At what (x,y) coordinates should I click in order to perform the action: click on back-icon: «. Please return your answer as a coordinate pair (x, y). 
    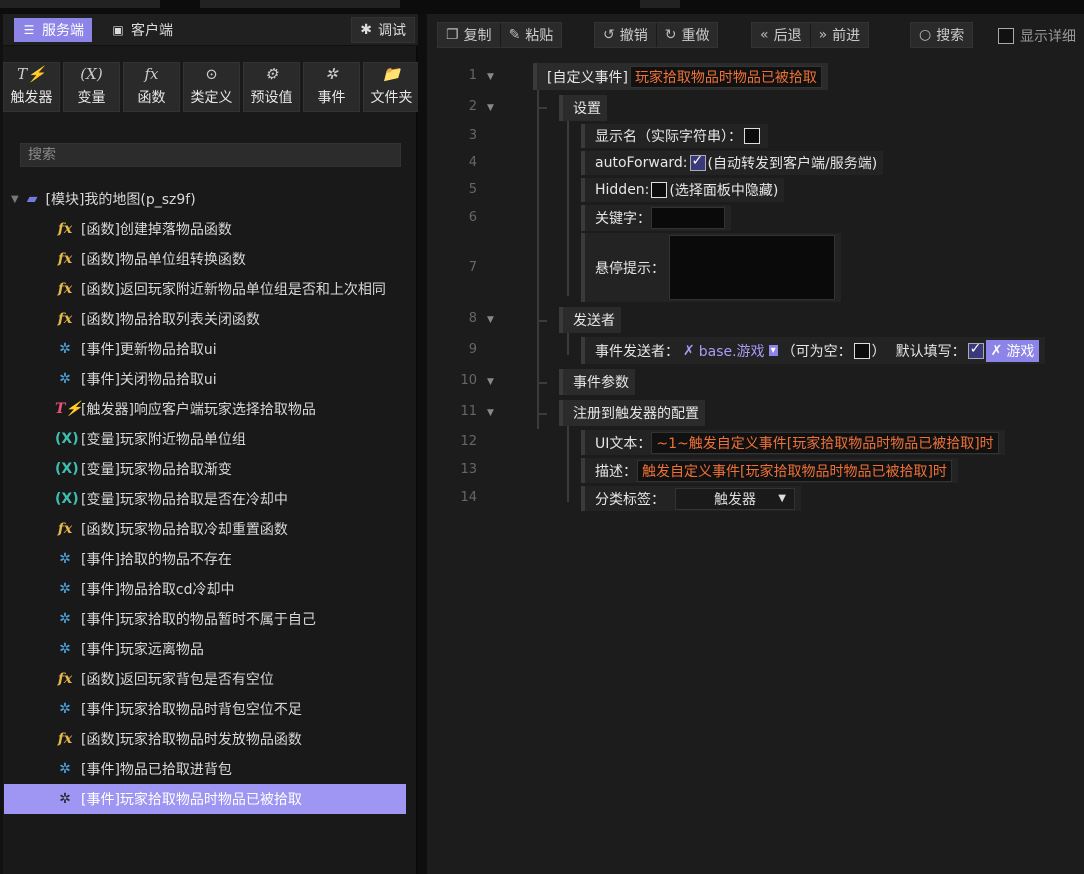
    Looking at the image, I should click on (764, 35).